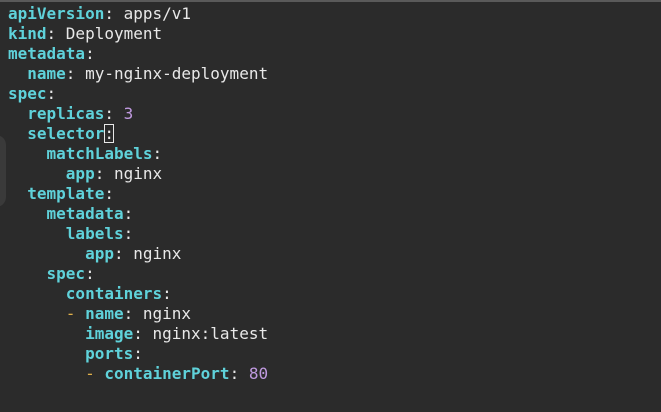  Describe the element at coordinates (138, 234) in the screenshot. I see `code-line: labels:` at that location.